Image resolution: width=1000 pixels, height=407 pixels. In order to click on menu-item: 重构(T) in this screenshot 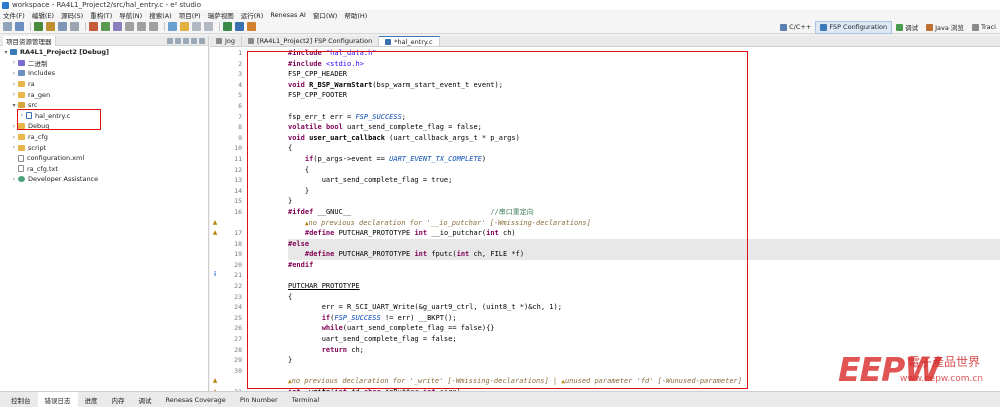, I will do `click(101, 15)`.